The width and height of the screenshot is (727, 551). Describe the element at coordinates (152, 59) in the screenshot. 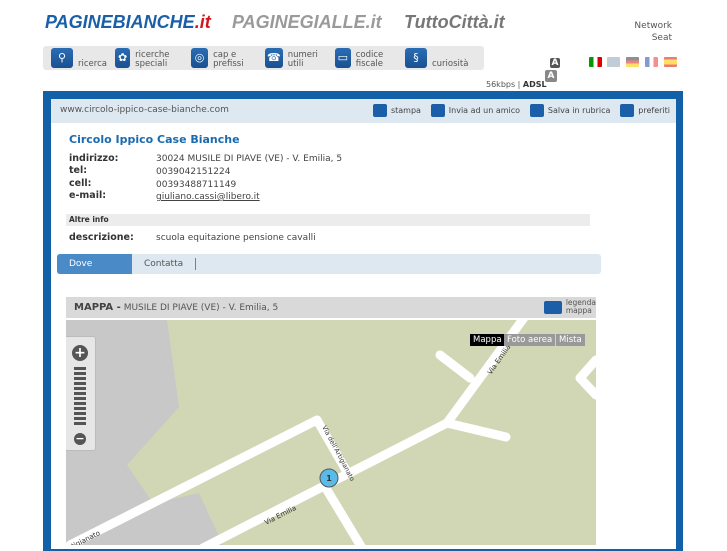

I see `nav-label: ricerche speciali` at that location.